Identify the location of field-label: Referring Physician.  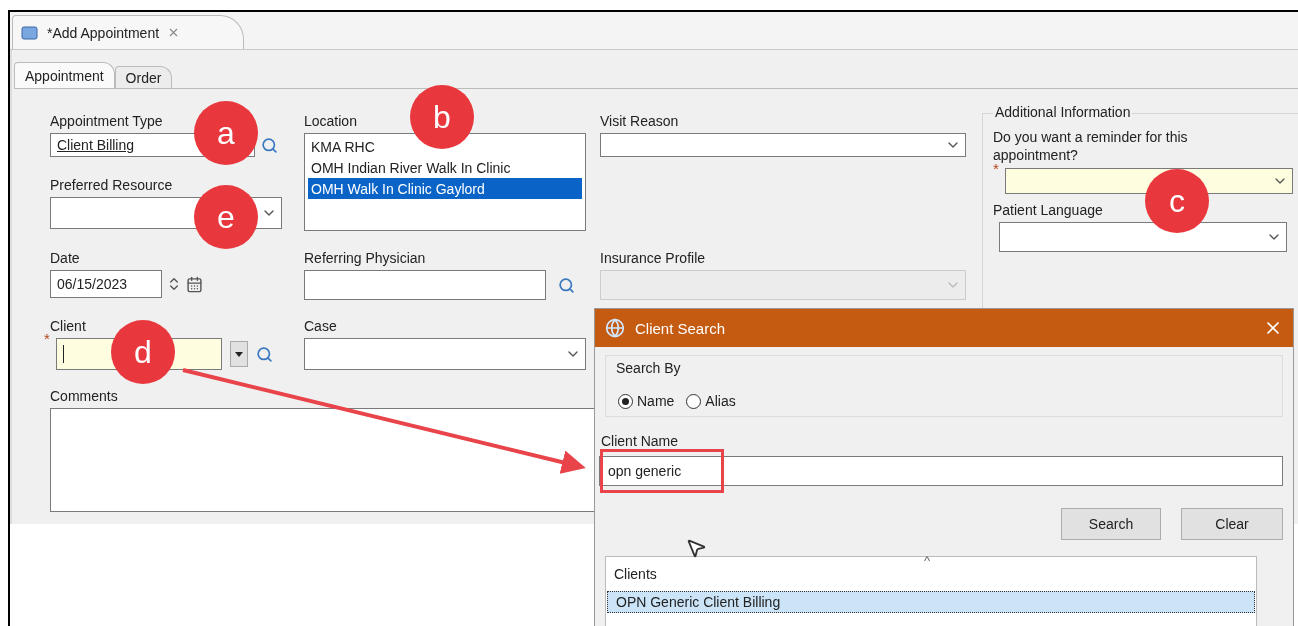
(365, 258).